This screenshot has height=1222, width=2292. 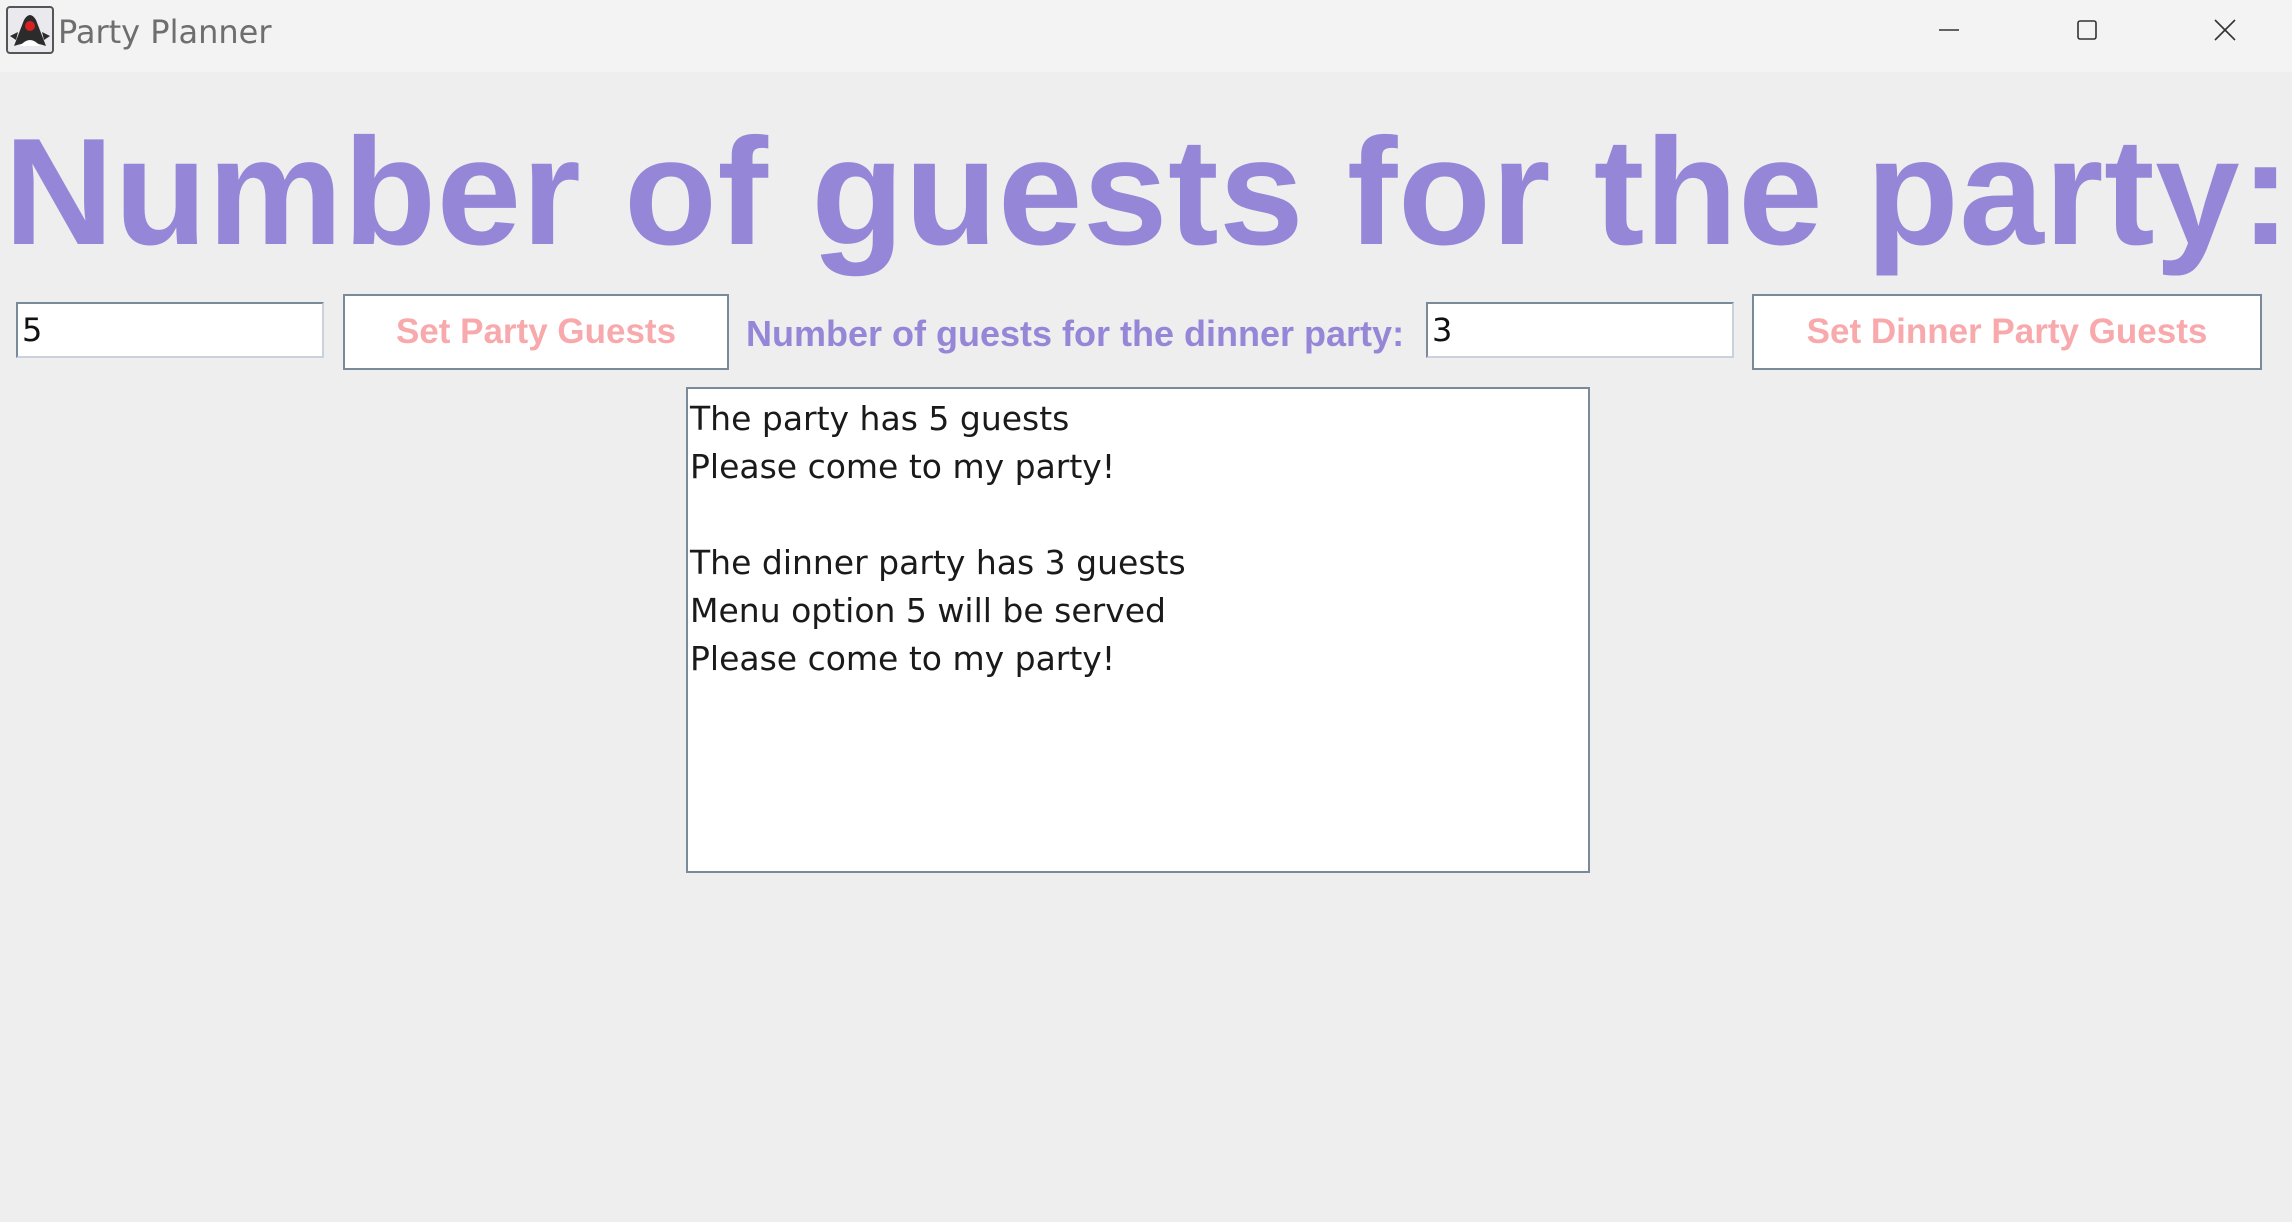 I want to click on set-dinner-guests-button: Set Dinner Party Guests, so click(x=2007, y=332).